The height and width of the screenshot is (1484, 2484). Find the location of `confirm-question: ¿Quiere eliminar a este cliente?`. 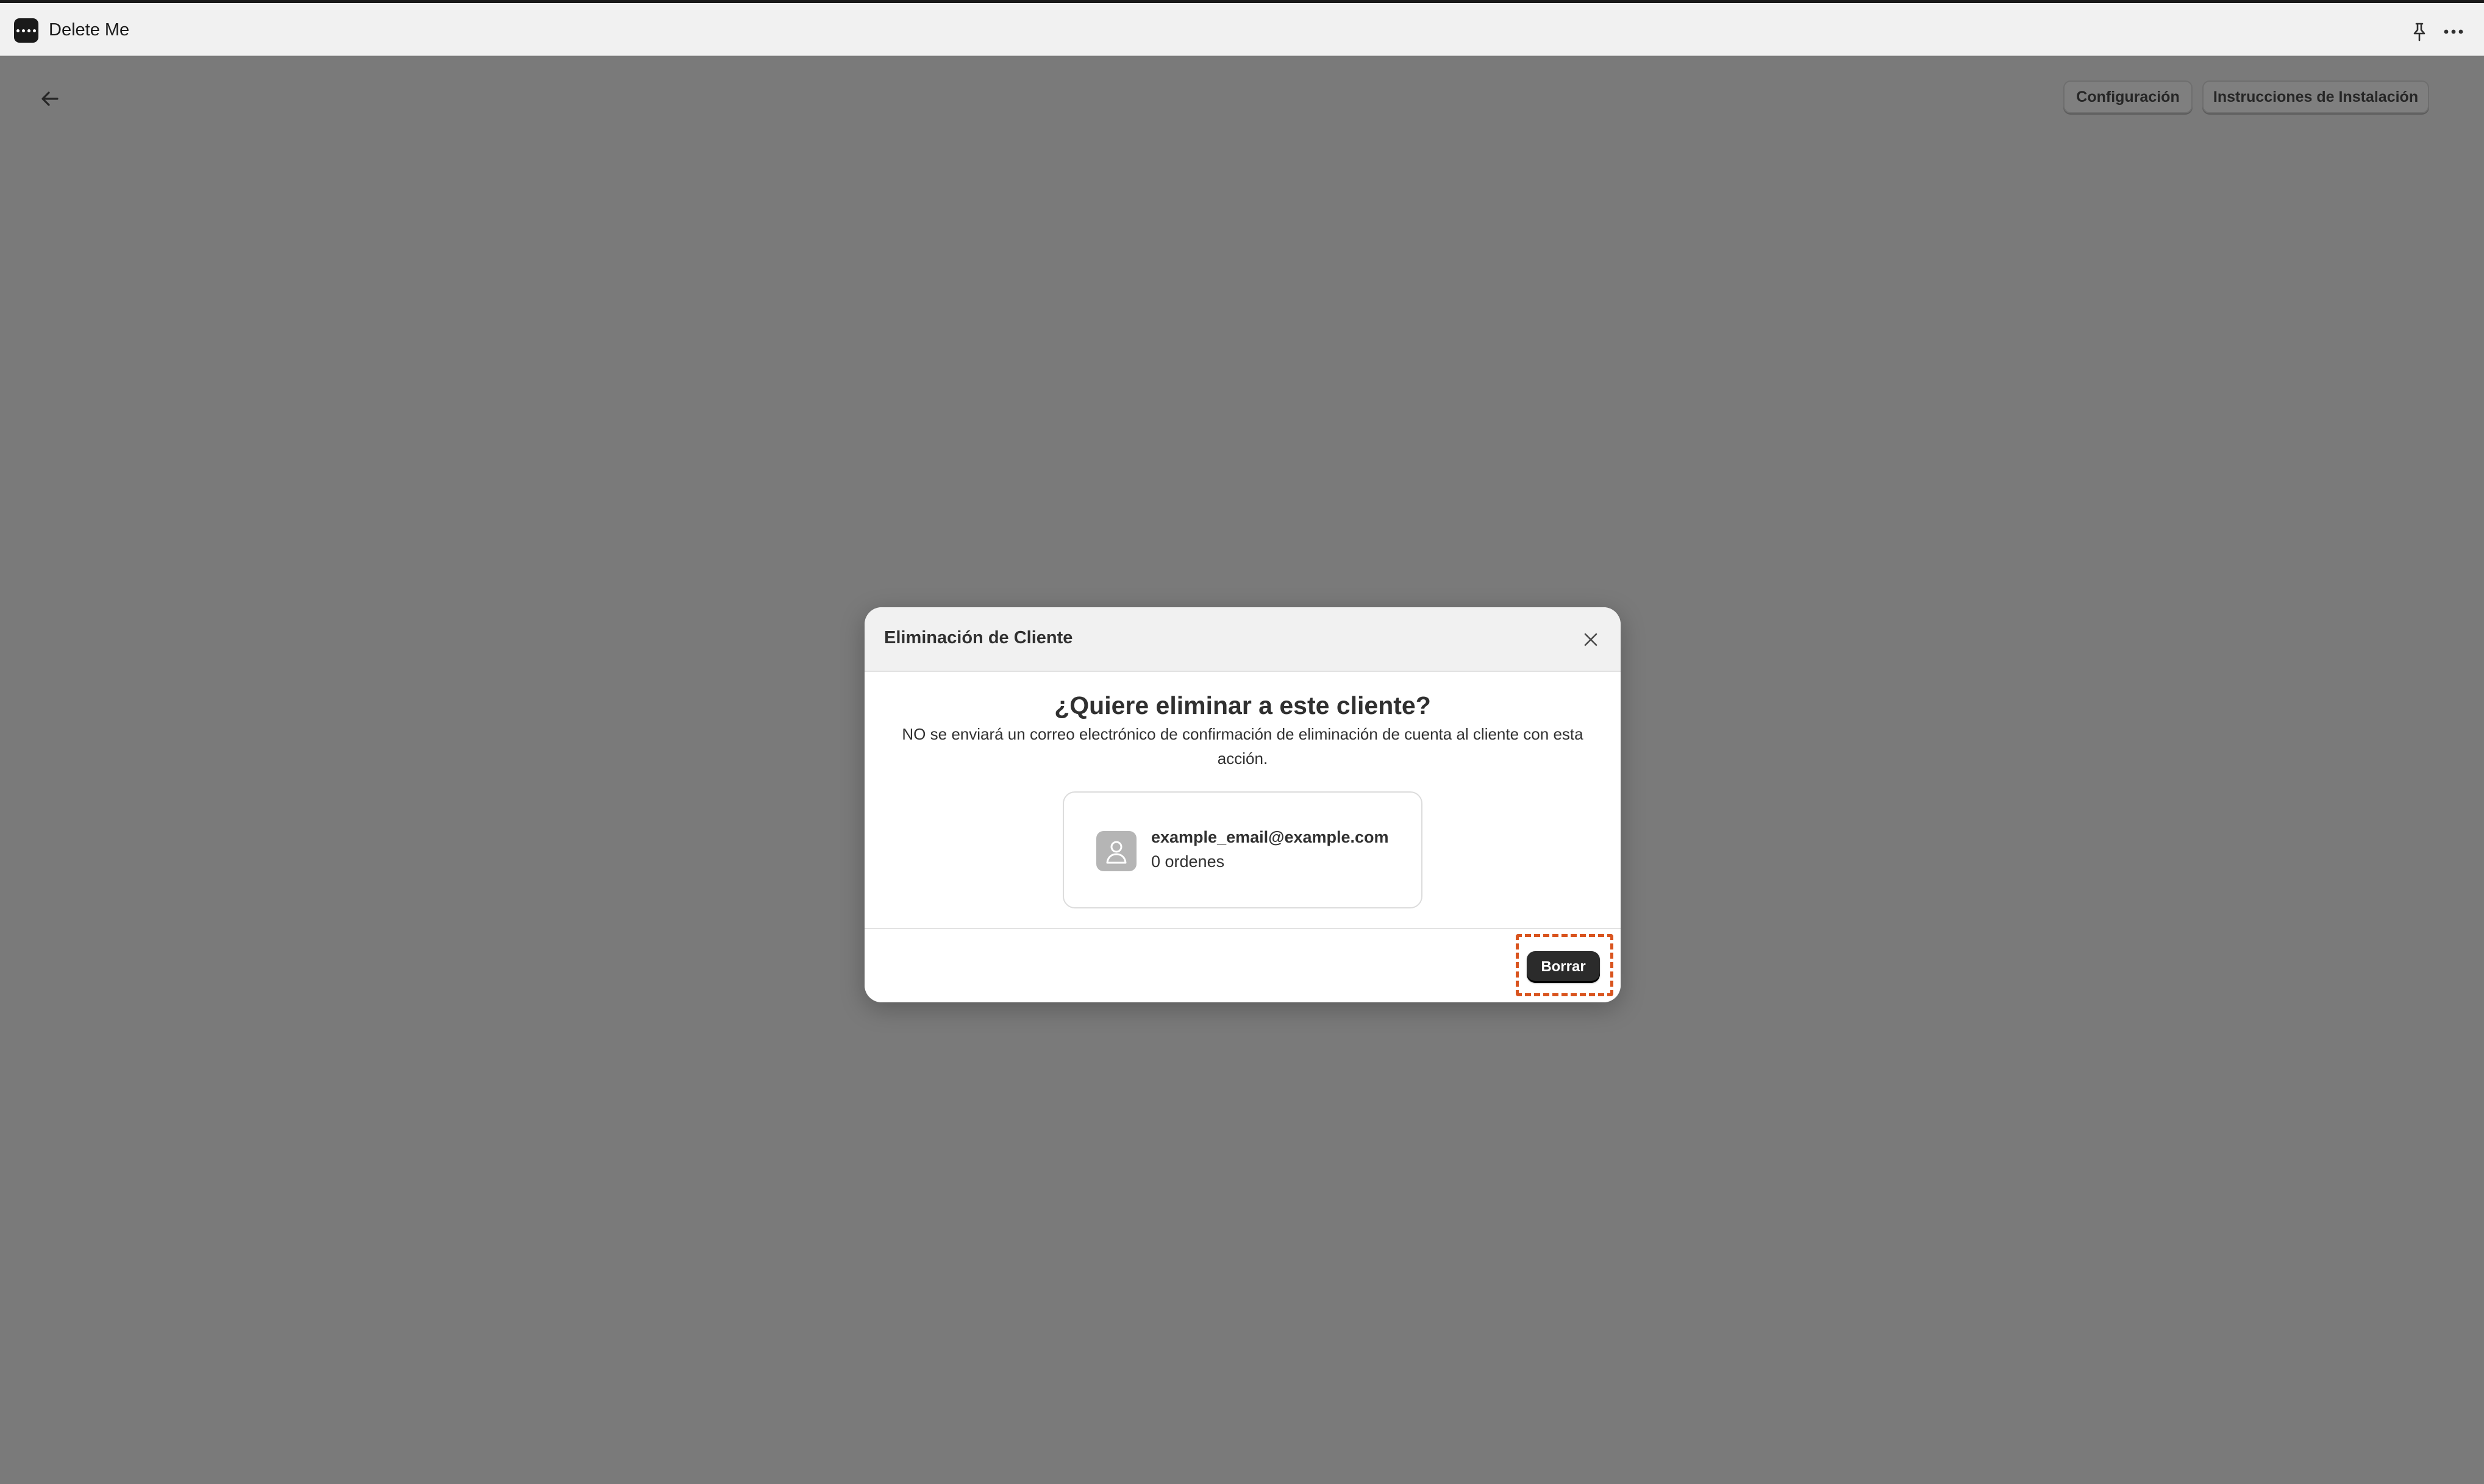

confirm-question: ¿Quiere eliminar a este cliente? is located at coordinates (1242, 705).